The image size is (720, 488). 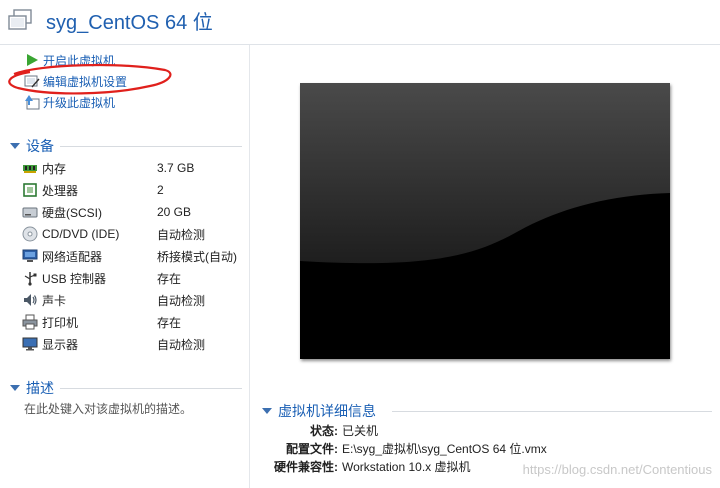 I want to click on device-name: 处理器, so click(x=60, y=190).